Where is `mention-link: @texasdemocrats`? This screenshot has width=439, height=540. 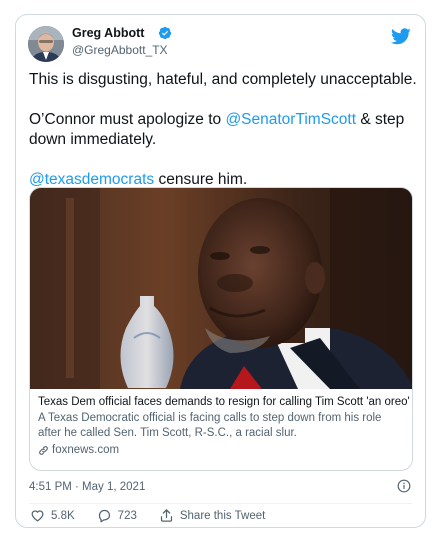
mention-link: @texasdemocrats is located at coordinates (91, 179).